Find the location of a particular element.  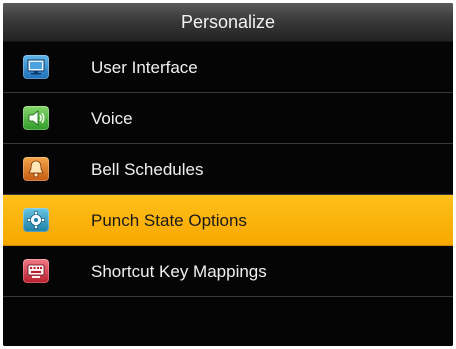

menu-item-label: Bell Schedules is located at coordinates (147, 169).